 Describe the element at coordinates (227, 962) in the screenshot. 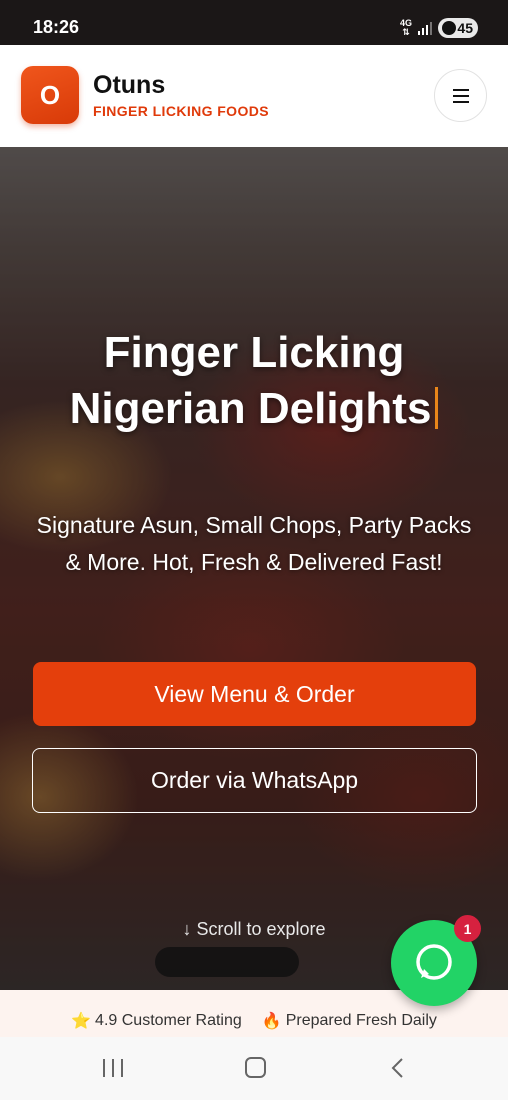

I see `hero-image-detail` at that location.